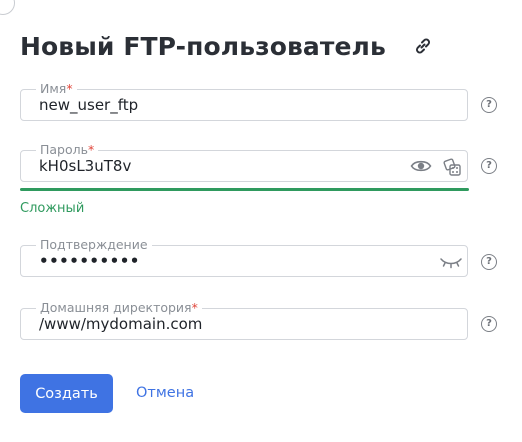 This screenshot has height=442, width=522. I want to click on page-title: Новый FTP-пользователь, so click(203, 46).